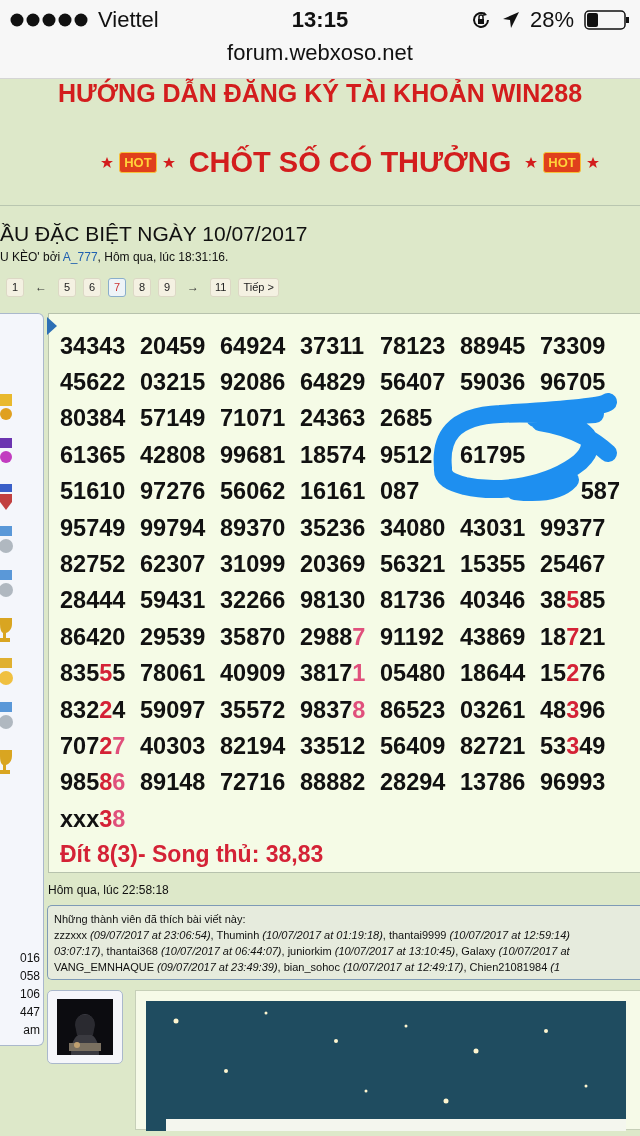 This screenshot has width=640, height=1136. I want to click on number-cell-text: 38171, so click(333, 674).